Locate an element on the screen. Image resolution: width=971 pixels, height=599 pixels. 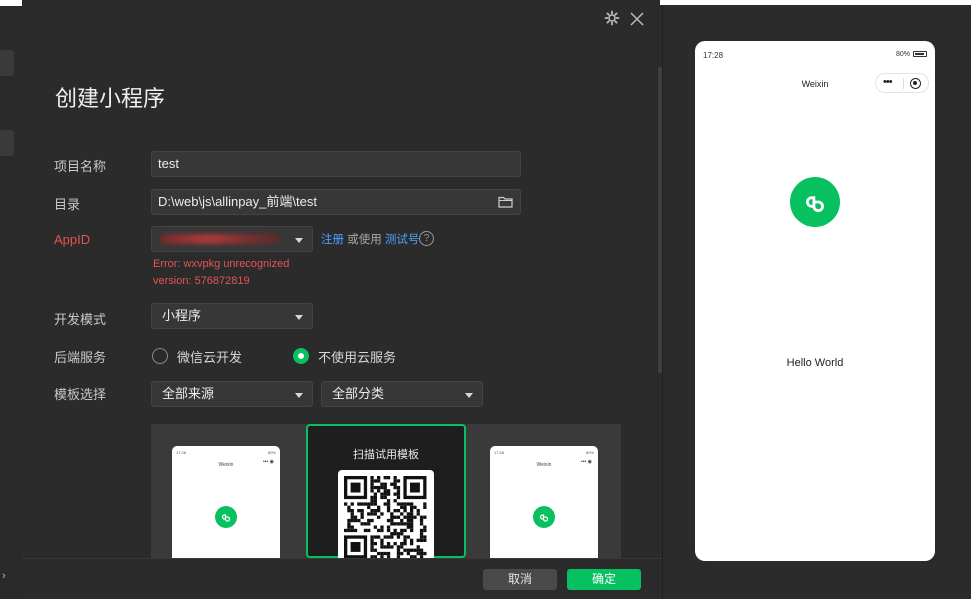
project-name-label: 项目名称 is located at coordinates (80, 166).